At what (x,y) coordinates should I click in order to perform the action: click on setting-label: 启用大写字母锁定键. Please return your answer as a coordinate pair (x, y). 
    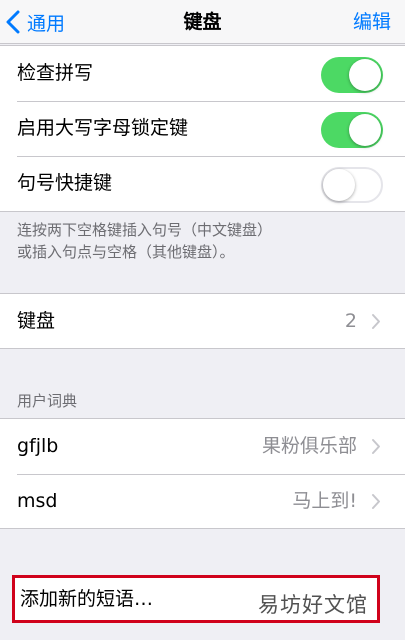
    Looking at the image, I should click on (103, 128).